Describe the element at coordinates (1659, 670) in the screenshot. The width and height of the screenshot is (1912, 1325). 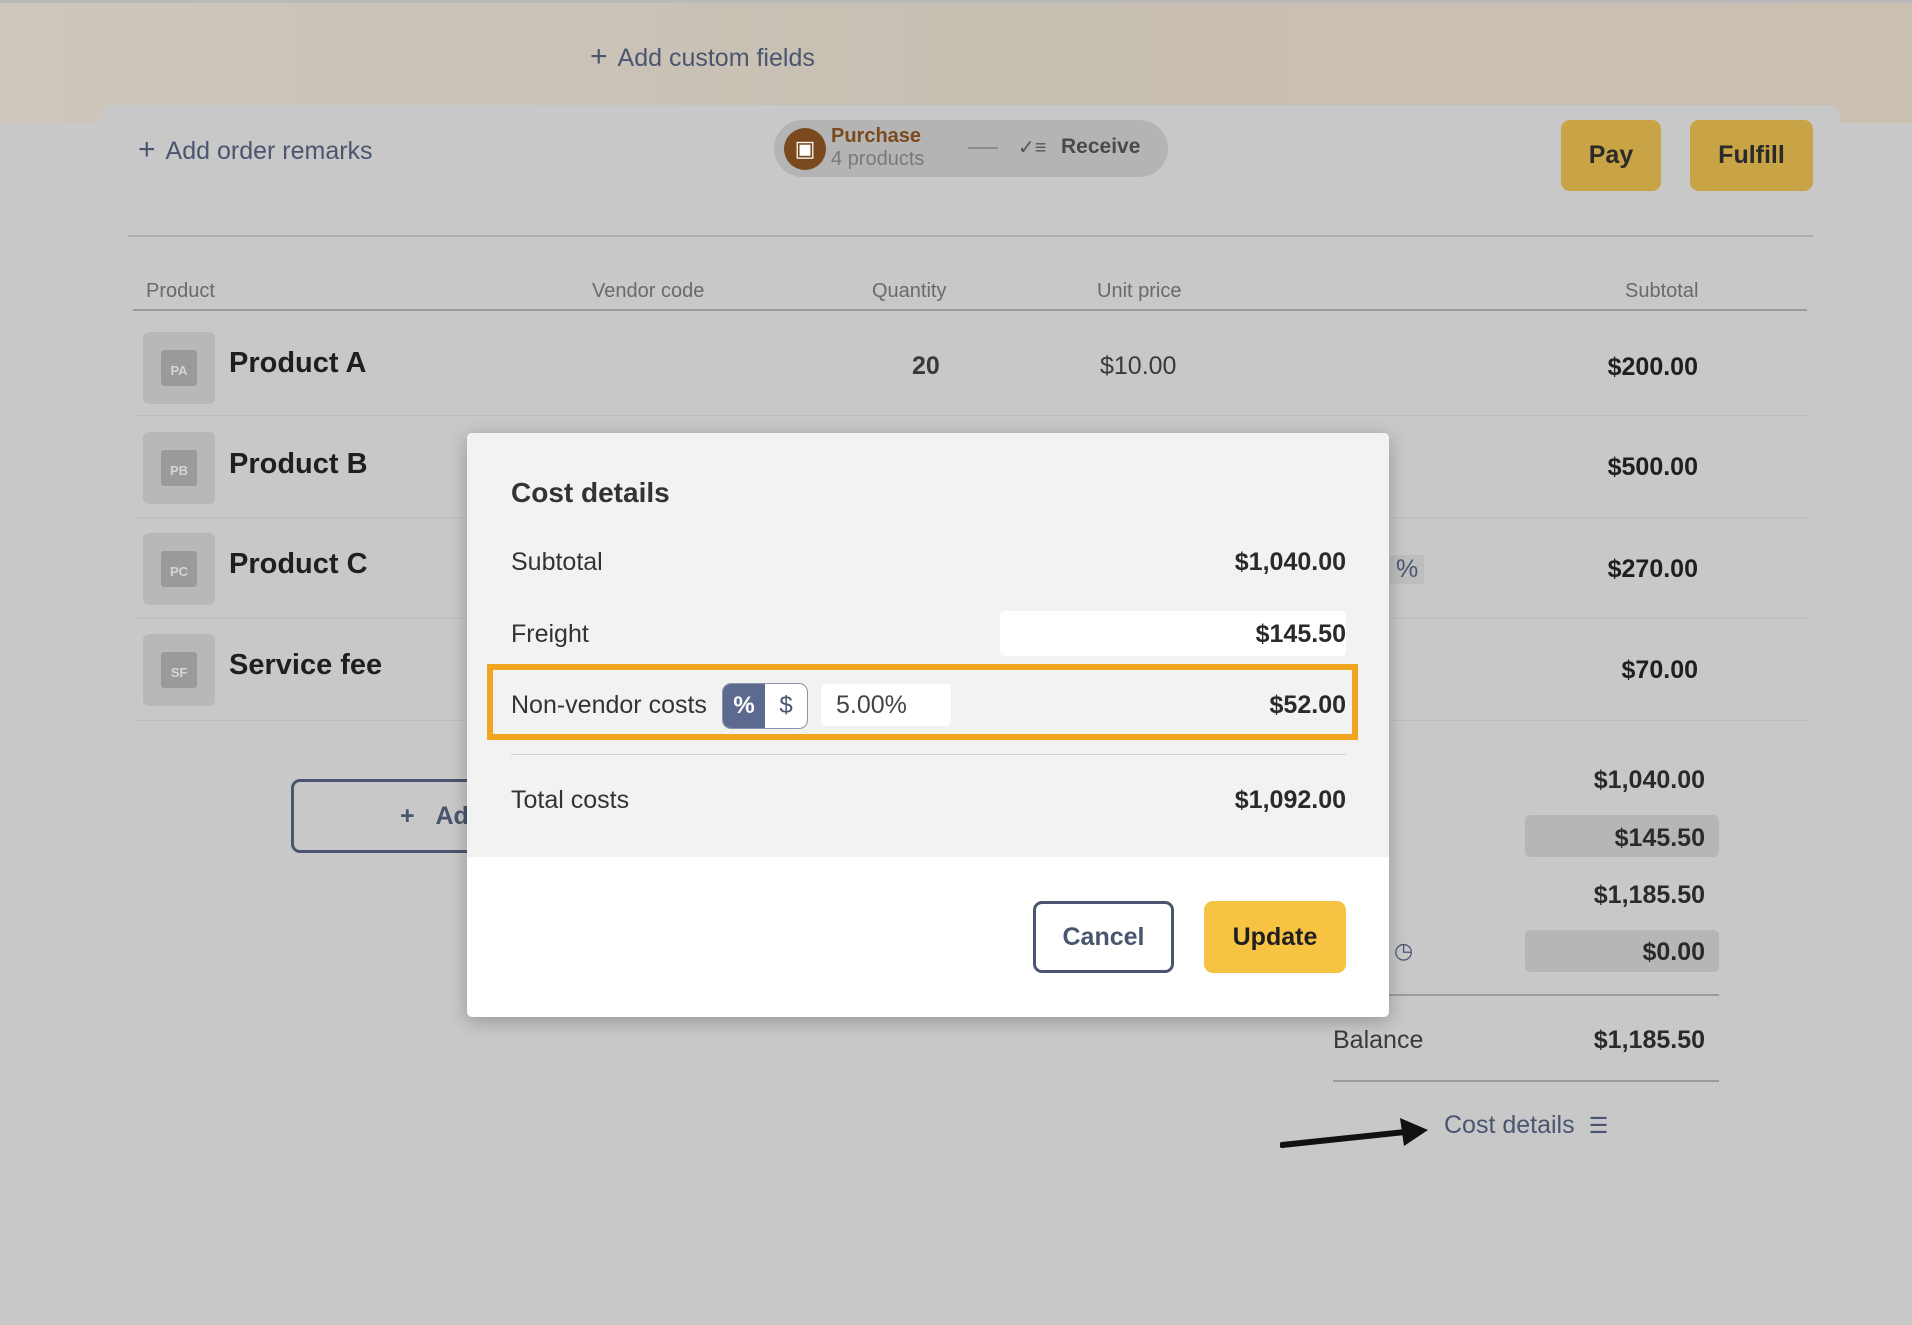
I see `row-subtotal: $70.00` at that location.